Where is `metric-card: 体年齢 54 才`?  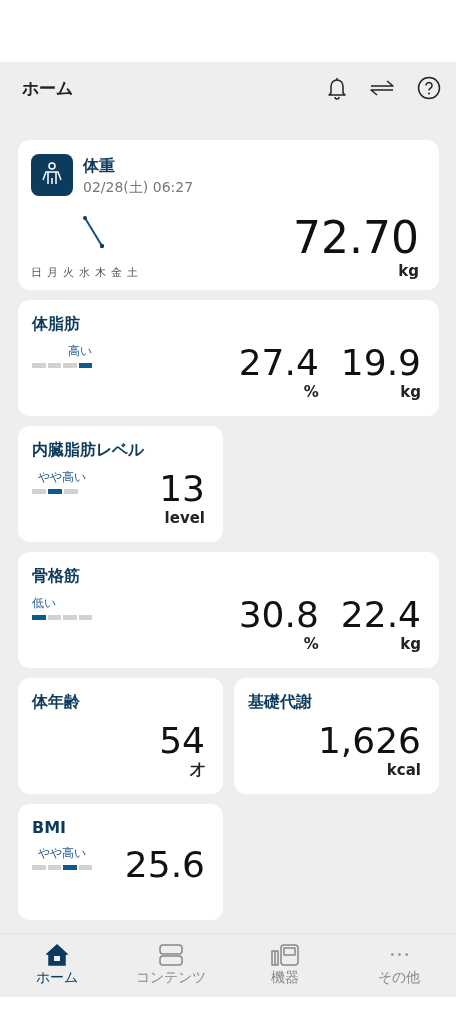 metric-card: 体年齢 54 才 is located at coordinates (120, 736).